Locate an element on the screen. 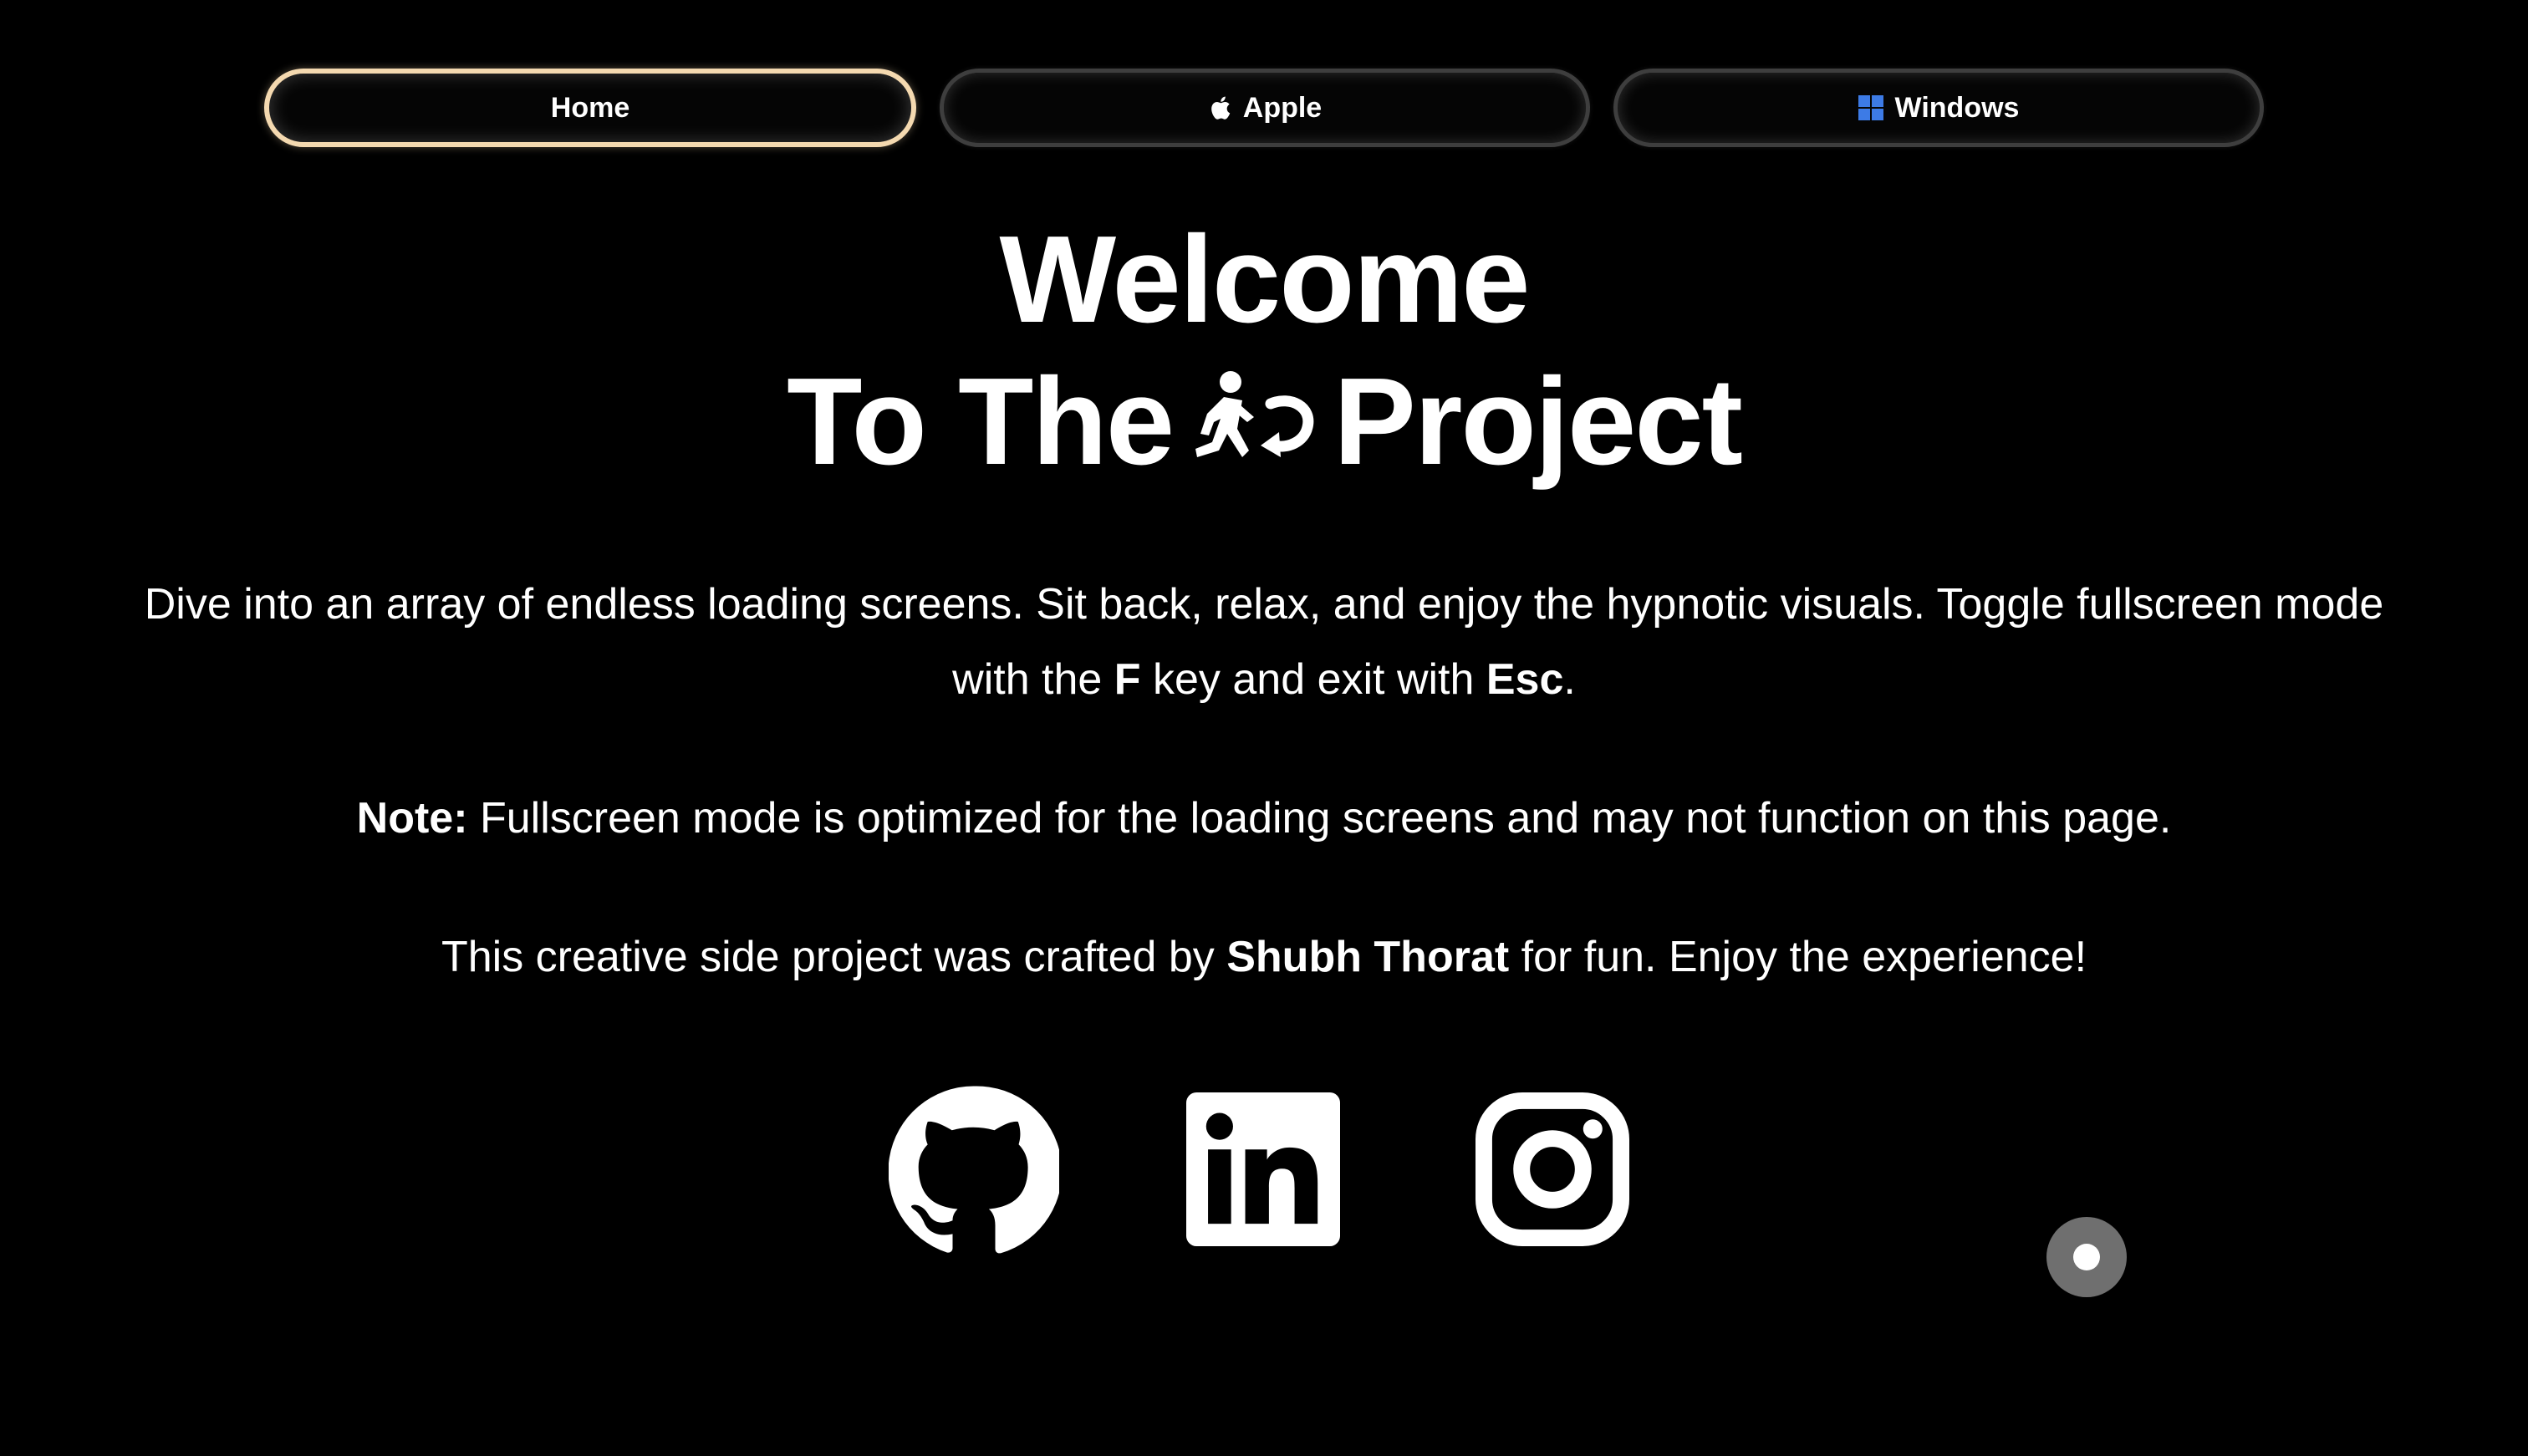 The height and width of the screenshot is (1456, 2528). linkedin-link is located at coordinates (1263, 1171).